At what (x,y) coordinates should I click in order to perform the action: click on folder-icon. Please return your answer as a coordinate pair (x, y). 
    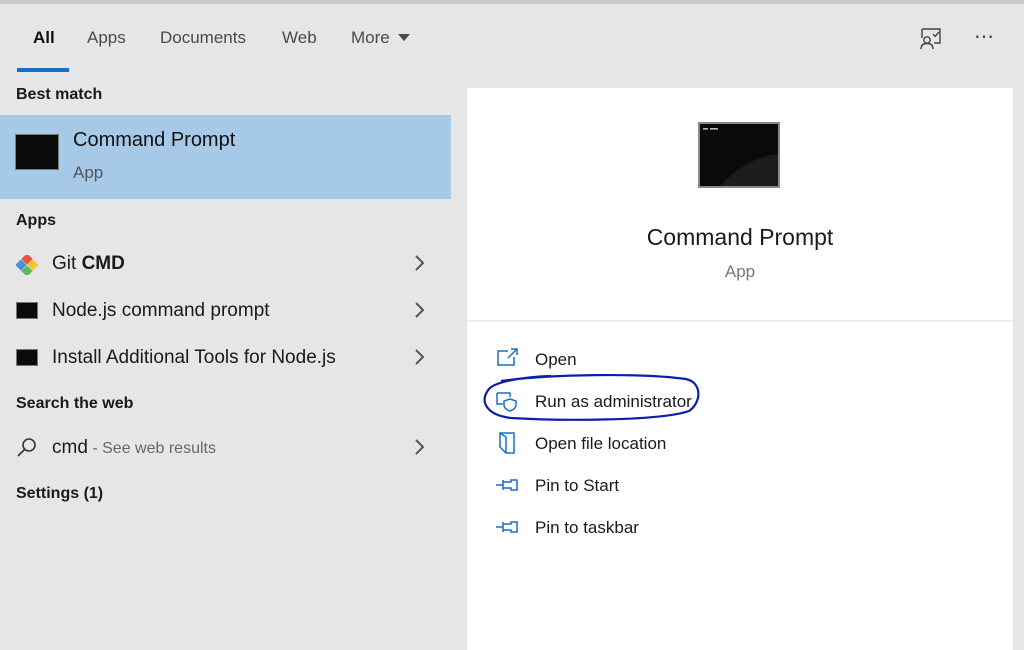
    Looking at the image, I should click on (507, 443).